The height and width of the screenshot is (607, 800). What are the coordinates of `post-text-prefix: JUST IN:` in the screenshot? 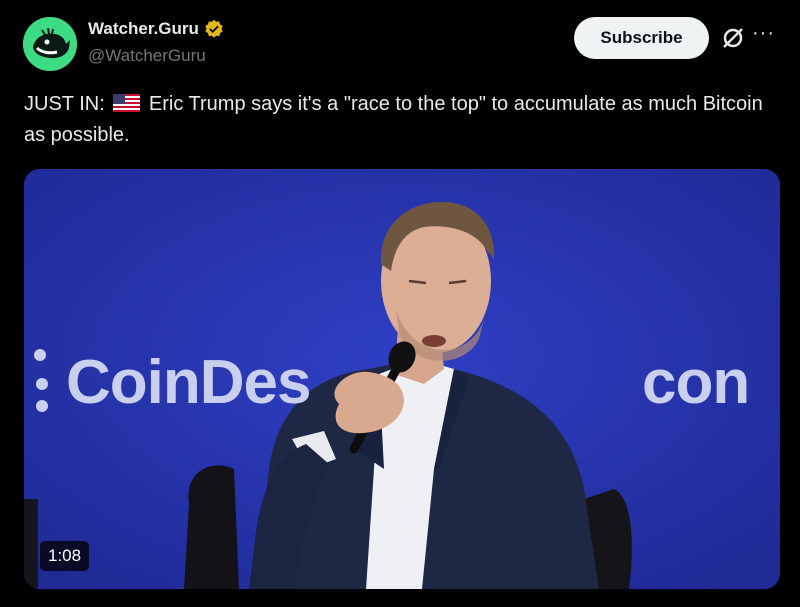 It's located at (64, 104).